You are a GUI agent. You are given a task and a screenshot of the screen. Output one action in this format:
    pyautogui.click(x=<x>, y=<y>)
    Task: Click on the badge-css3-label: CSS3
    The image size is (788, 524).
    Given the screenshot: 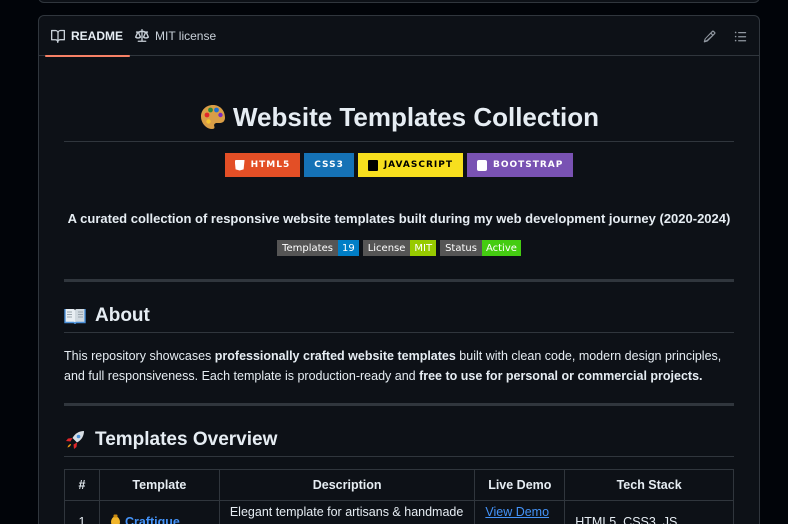 What is the action you would take?
    pyautogui.click(x=329, y=165)
    